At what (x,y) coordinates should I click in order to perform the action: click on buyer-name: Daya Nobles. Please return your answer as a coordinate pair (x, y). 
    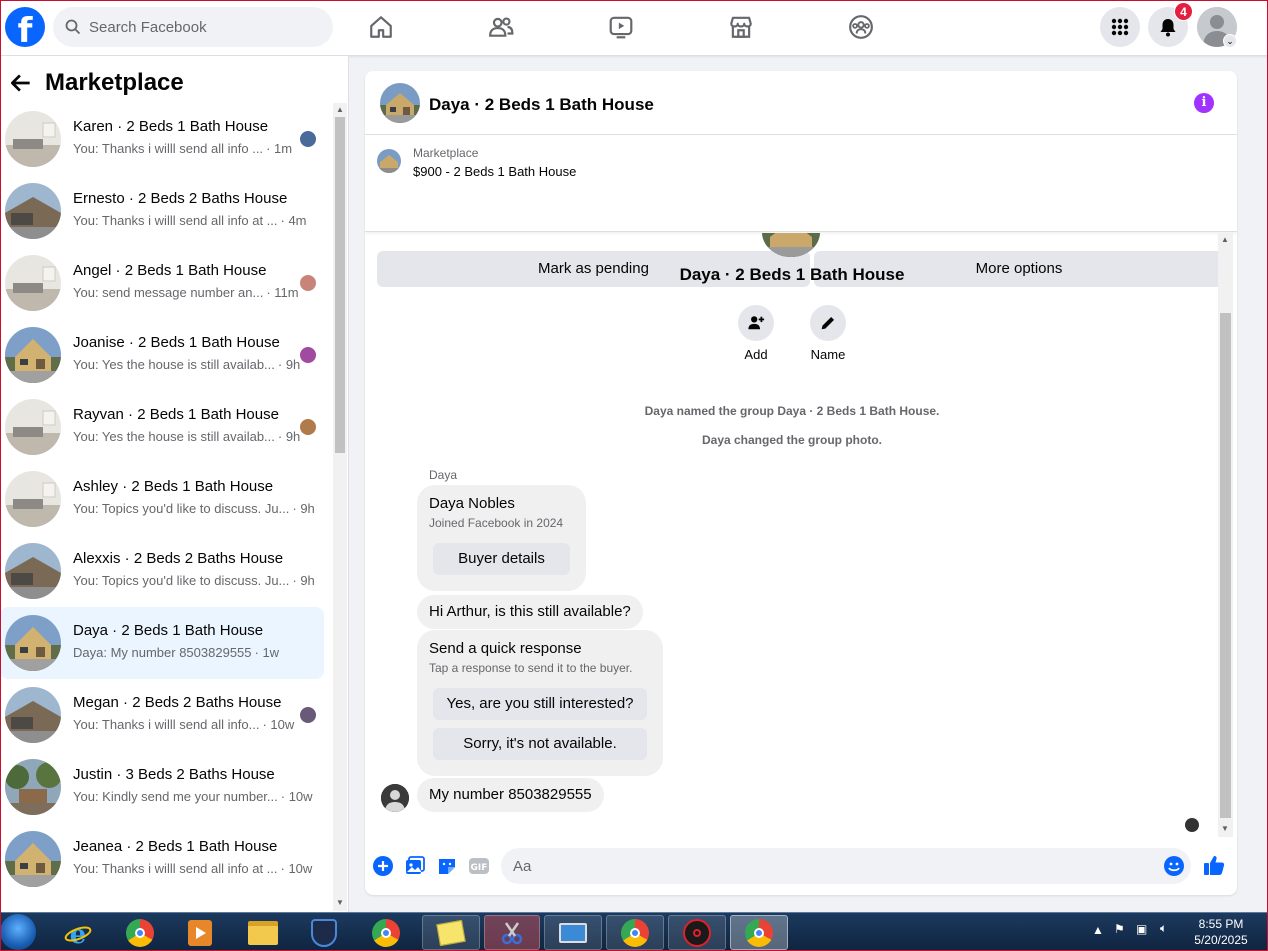
    Looking at the image, I should click on (472, 503).